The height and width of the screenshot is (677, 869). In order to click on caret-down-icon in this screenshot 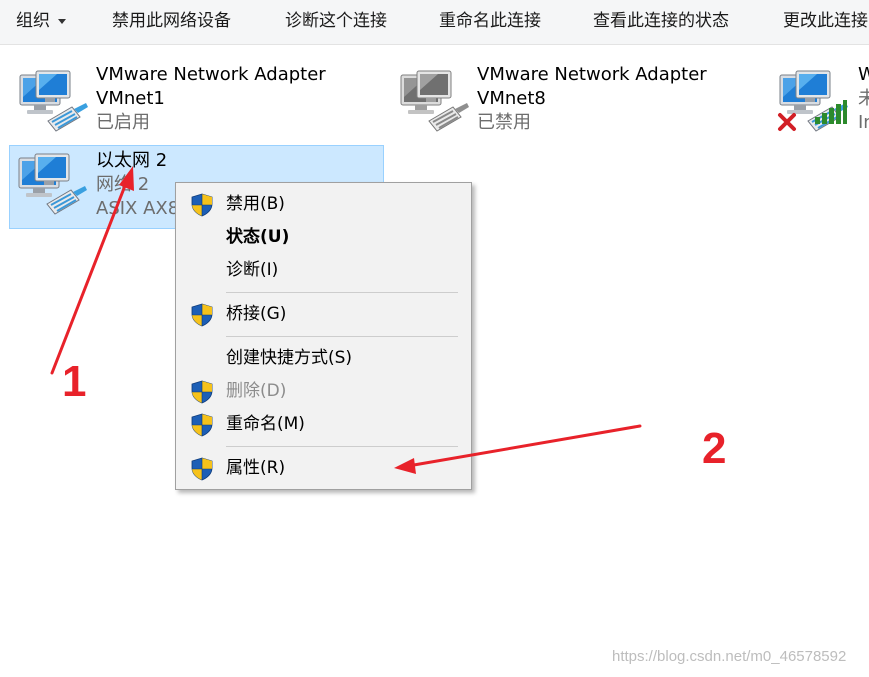, I will do `click(62, 21)`.